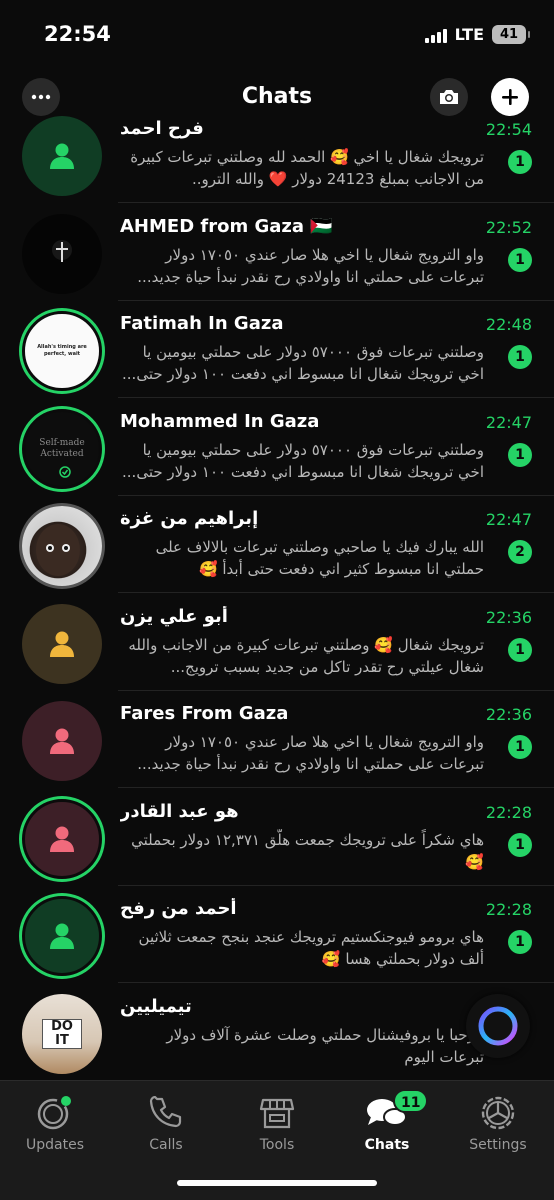 The height and width of the screenshot is (1200, 554). I want to click on chat-time: 22:54, so click(508, 129).